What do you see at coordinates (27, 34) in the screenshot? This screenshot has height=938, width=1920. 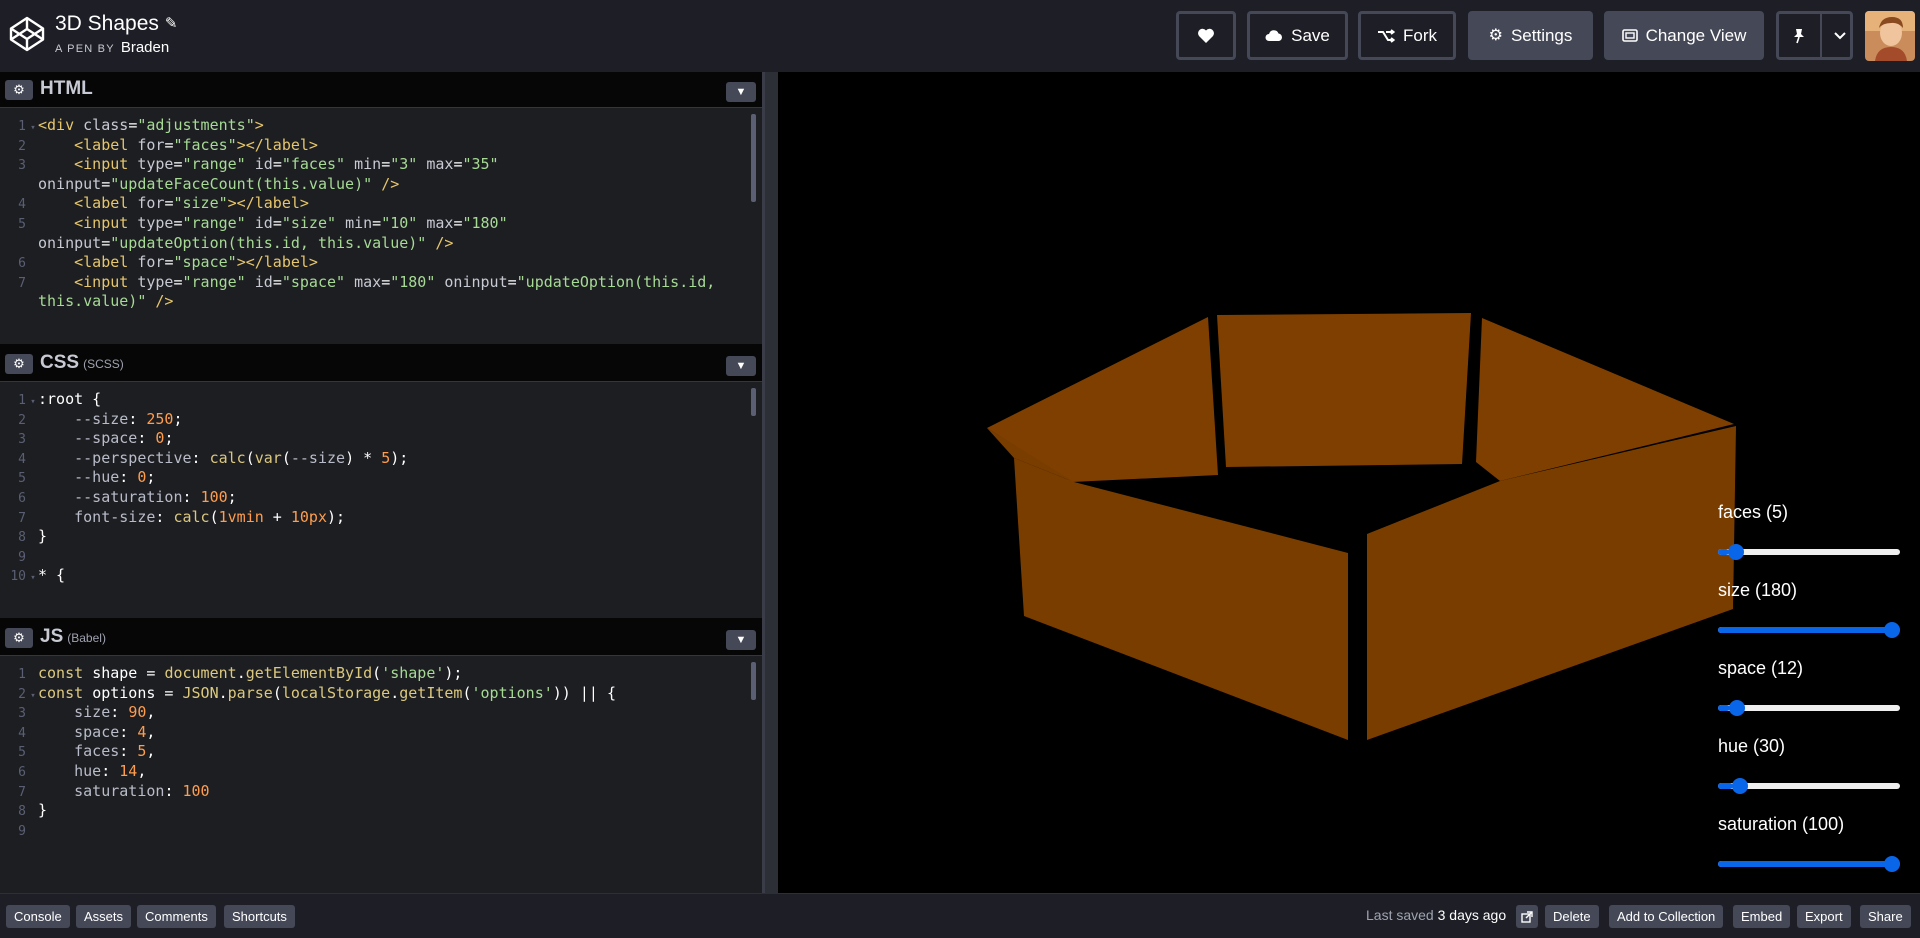 I see `codepen-logo-icon` at bounding box center [27, 34].